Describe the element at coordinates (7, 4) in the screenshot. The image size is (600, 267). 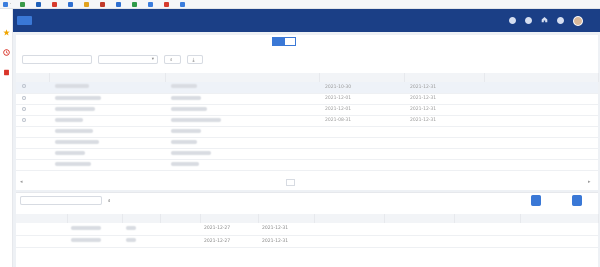
I see `bookmark-item: ·` at that location.